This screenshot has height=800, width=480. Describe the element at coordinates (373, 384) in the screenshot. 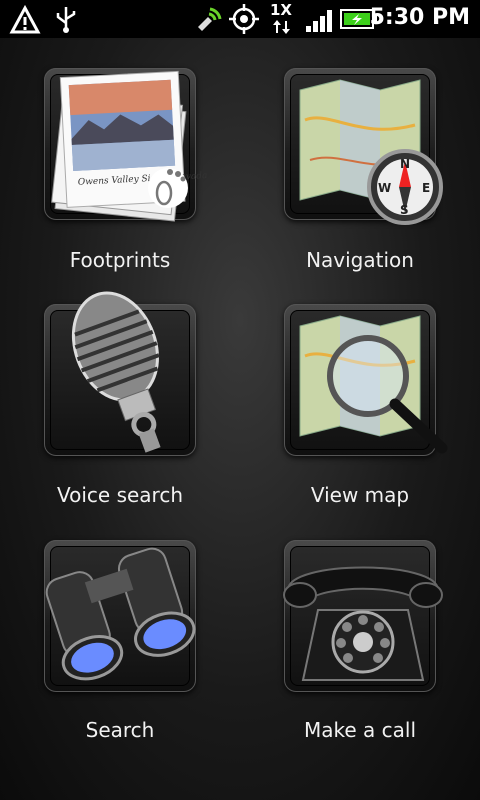

I see `map-magnifier-icon` at that location.